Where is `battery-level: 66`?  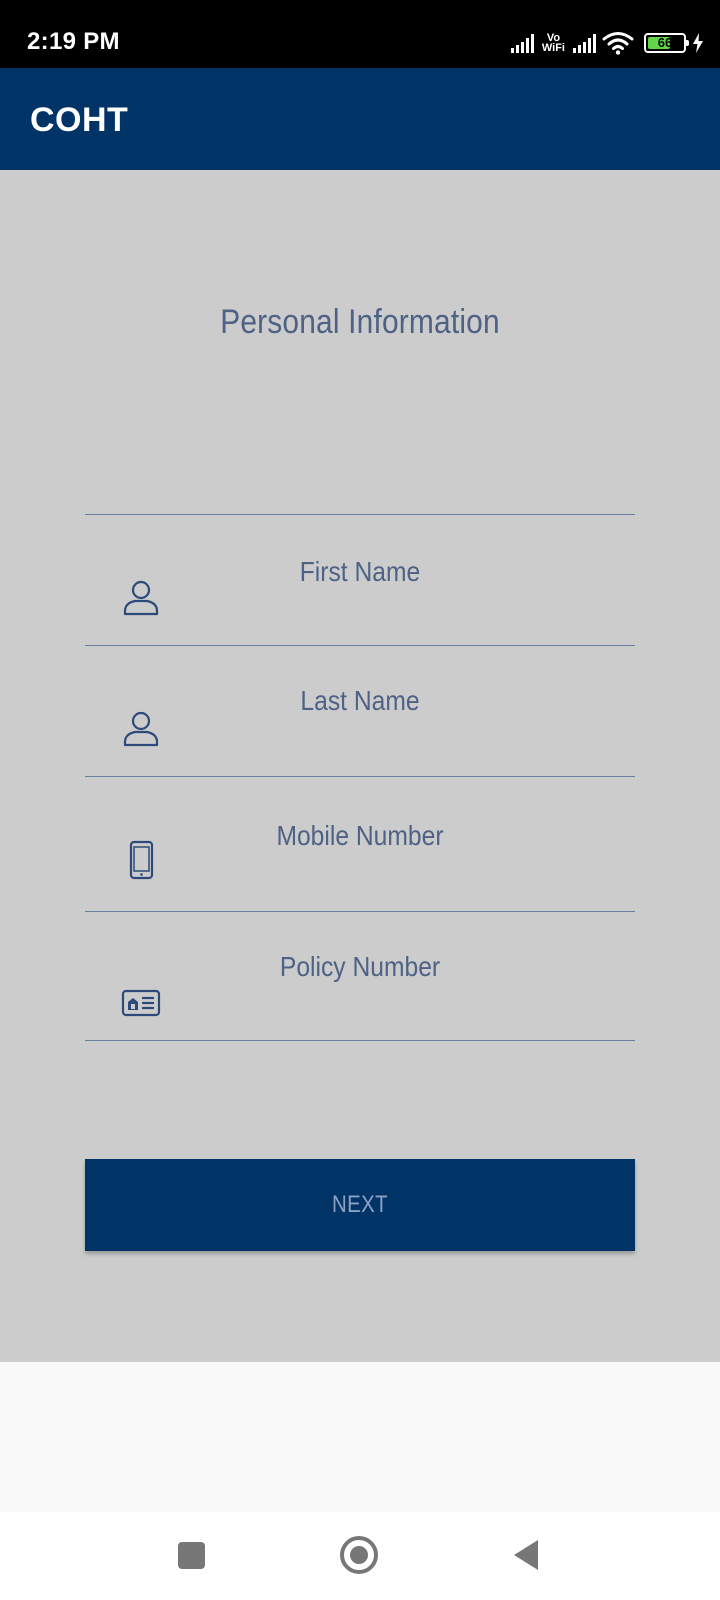
battery-level: 66 is located at coordinates (665, 42).